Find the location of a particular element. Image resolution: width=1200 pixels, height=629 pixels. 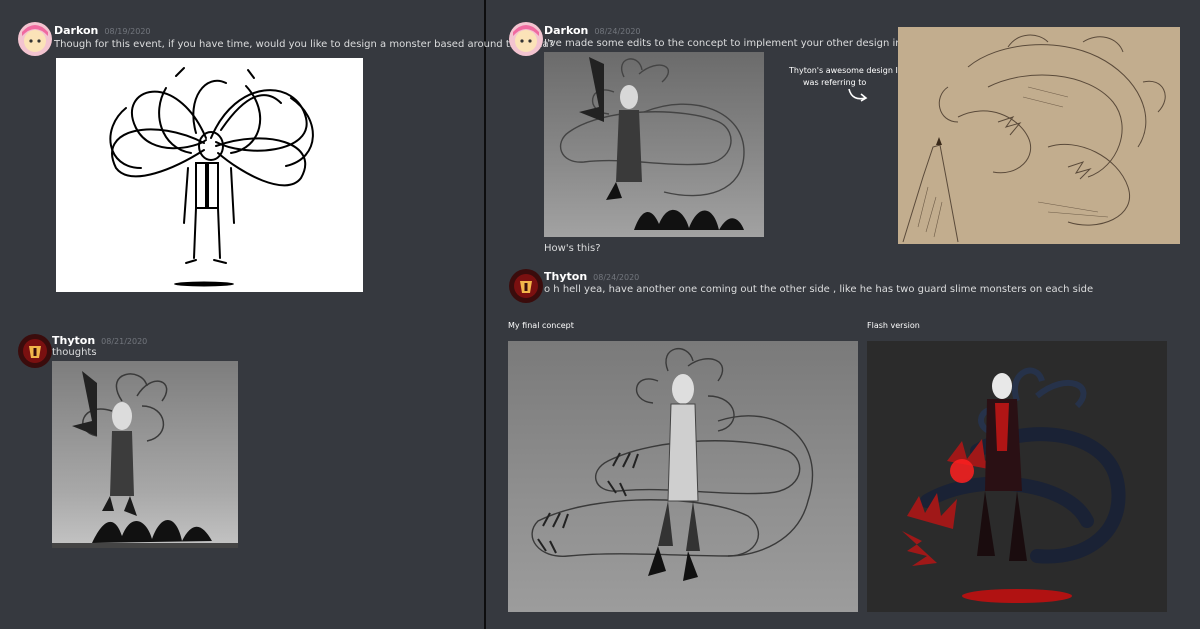

message-author: Darkon 08/24/2020 is located at coordinates (592, 30).